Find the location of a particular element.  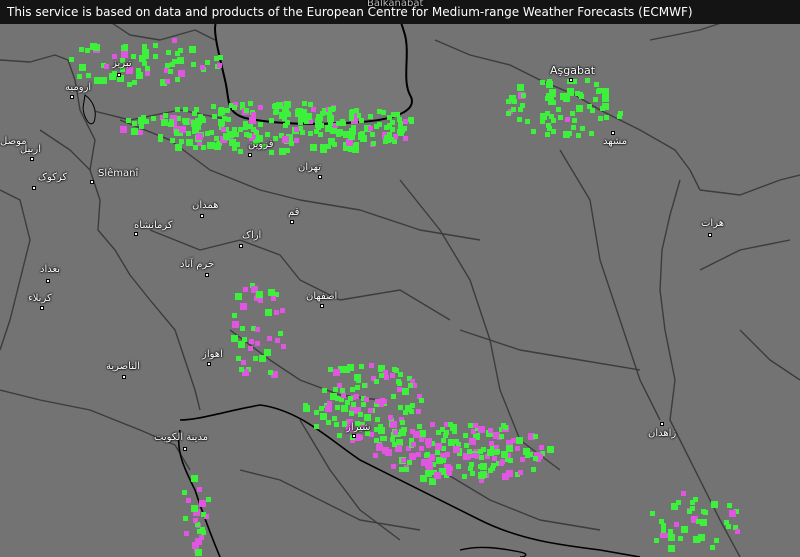

city-marker-hamadan is located at coordinates (202, 216).